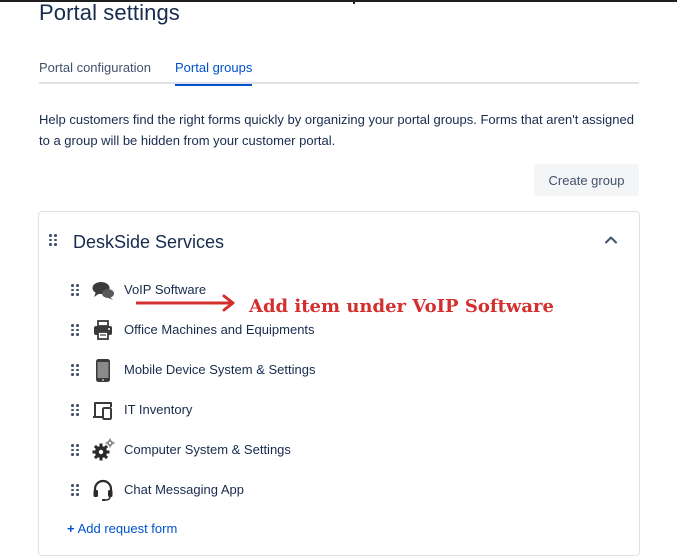 The height and width of the screenshot is (556, 677). What do you see at coordinates (339, 450) in the screenshot?
I see `list-item: Computer System & Settings` at bounding box center [339, 450].